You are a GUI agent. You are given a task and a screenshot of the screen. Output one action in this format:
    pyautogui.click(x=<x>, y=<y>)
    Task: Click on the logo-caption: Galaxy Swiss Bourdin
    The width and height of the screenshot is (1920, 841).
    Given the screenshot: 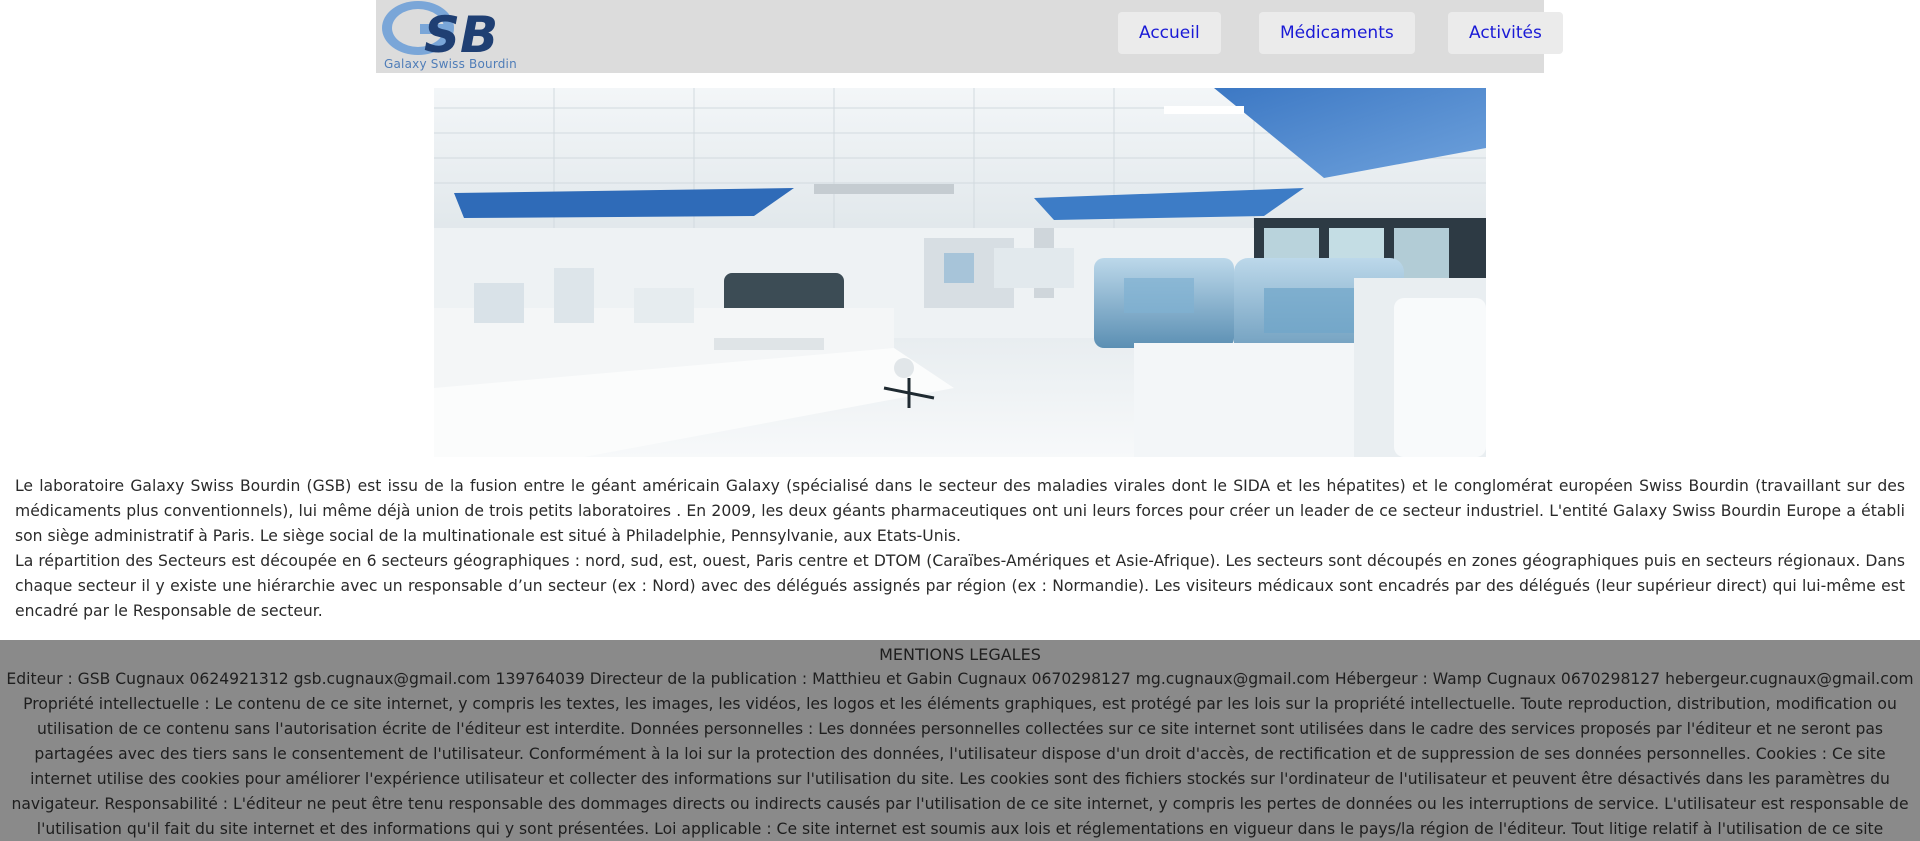 What is the action you would take?
    pyautogui.click(x=450, y=64)
    